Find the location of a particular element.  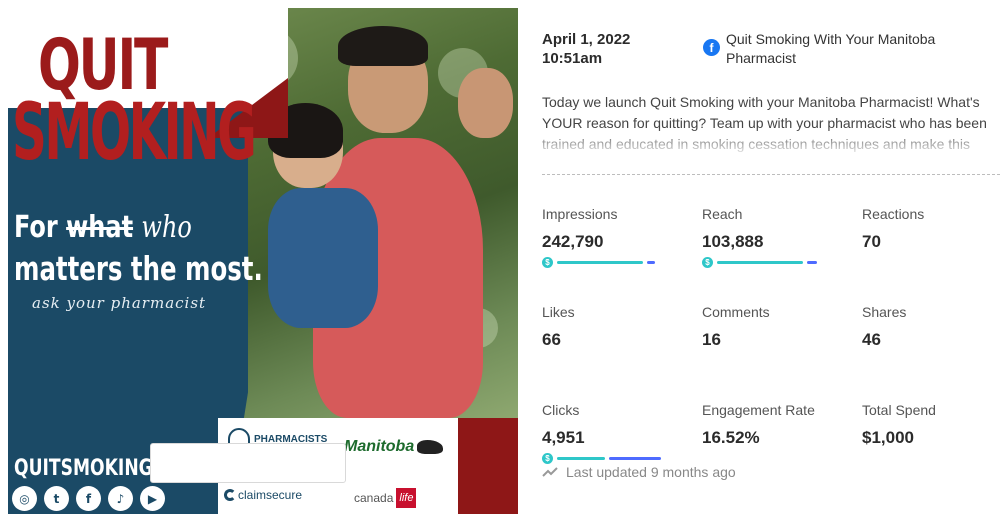

ask-pharmacist-text: ask your pharmacist is located at coordinates (119, 303).